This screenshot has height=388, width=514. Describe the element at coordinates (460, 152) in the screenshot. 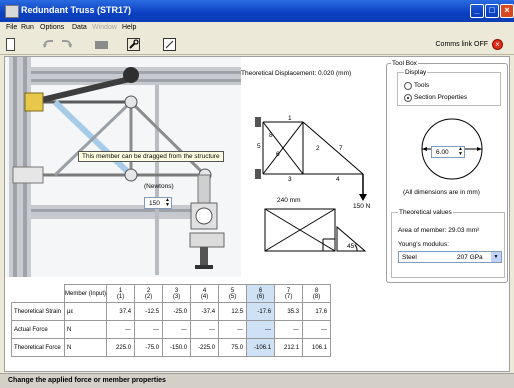

I see `diameter-spinner-icon: ▲ ▼` at that location.